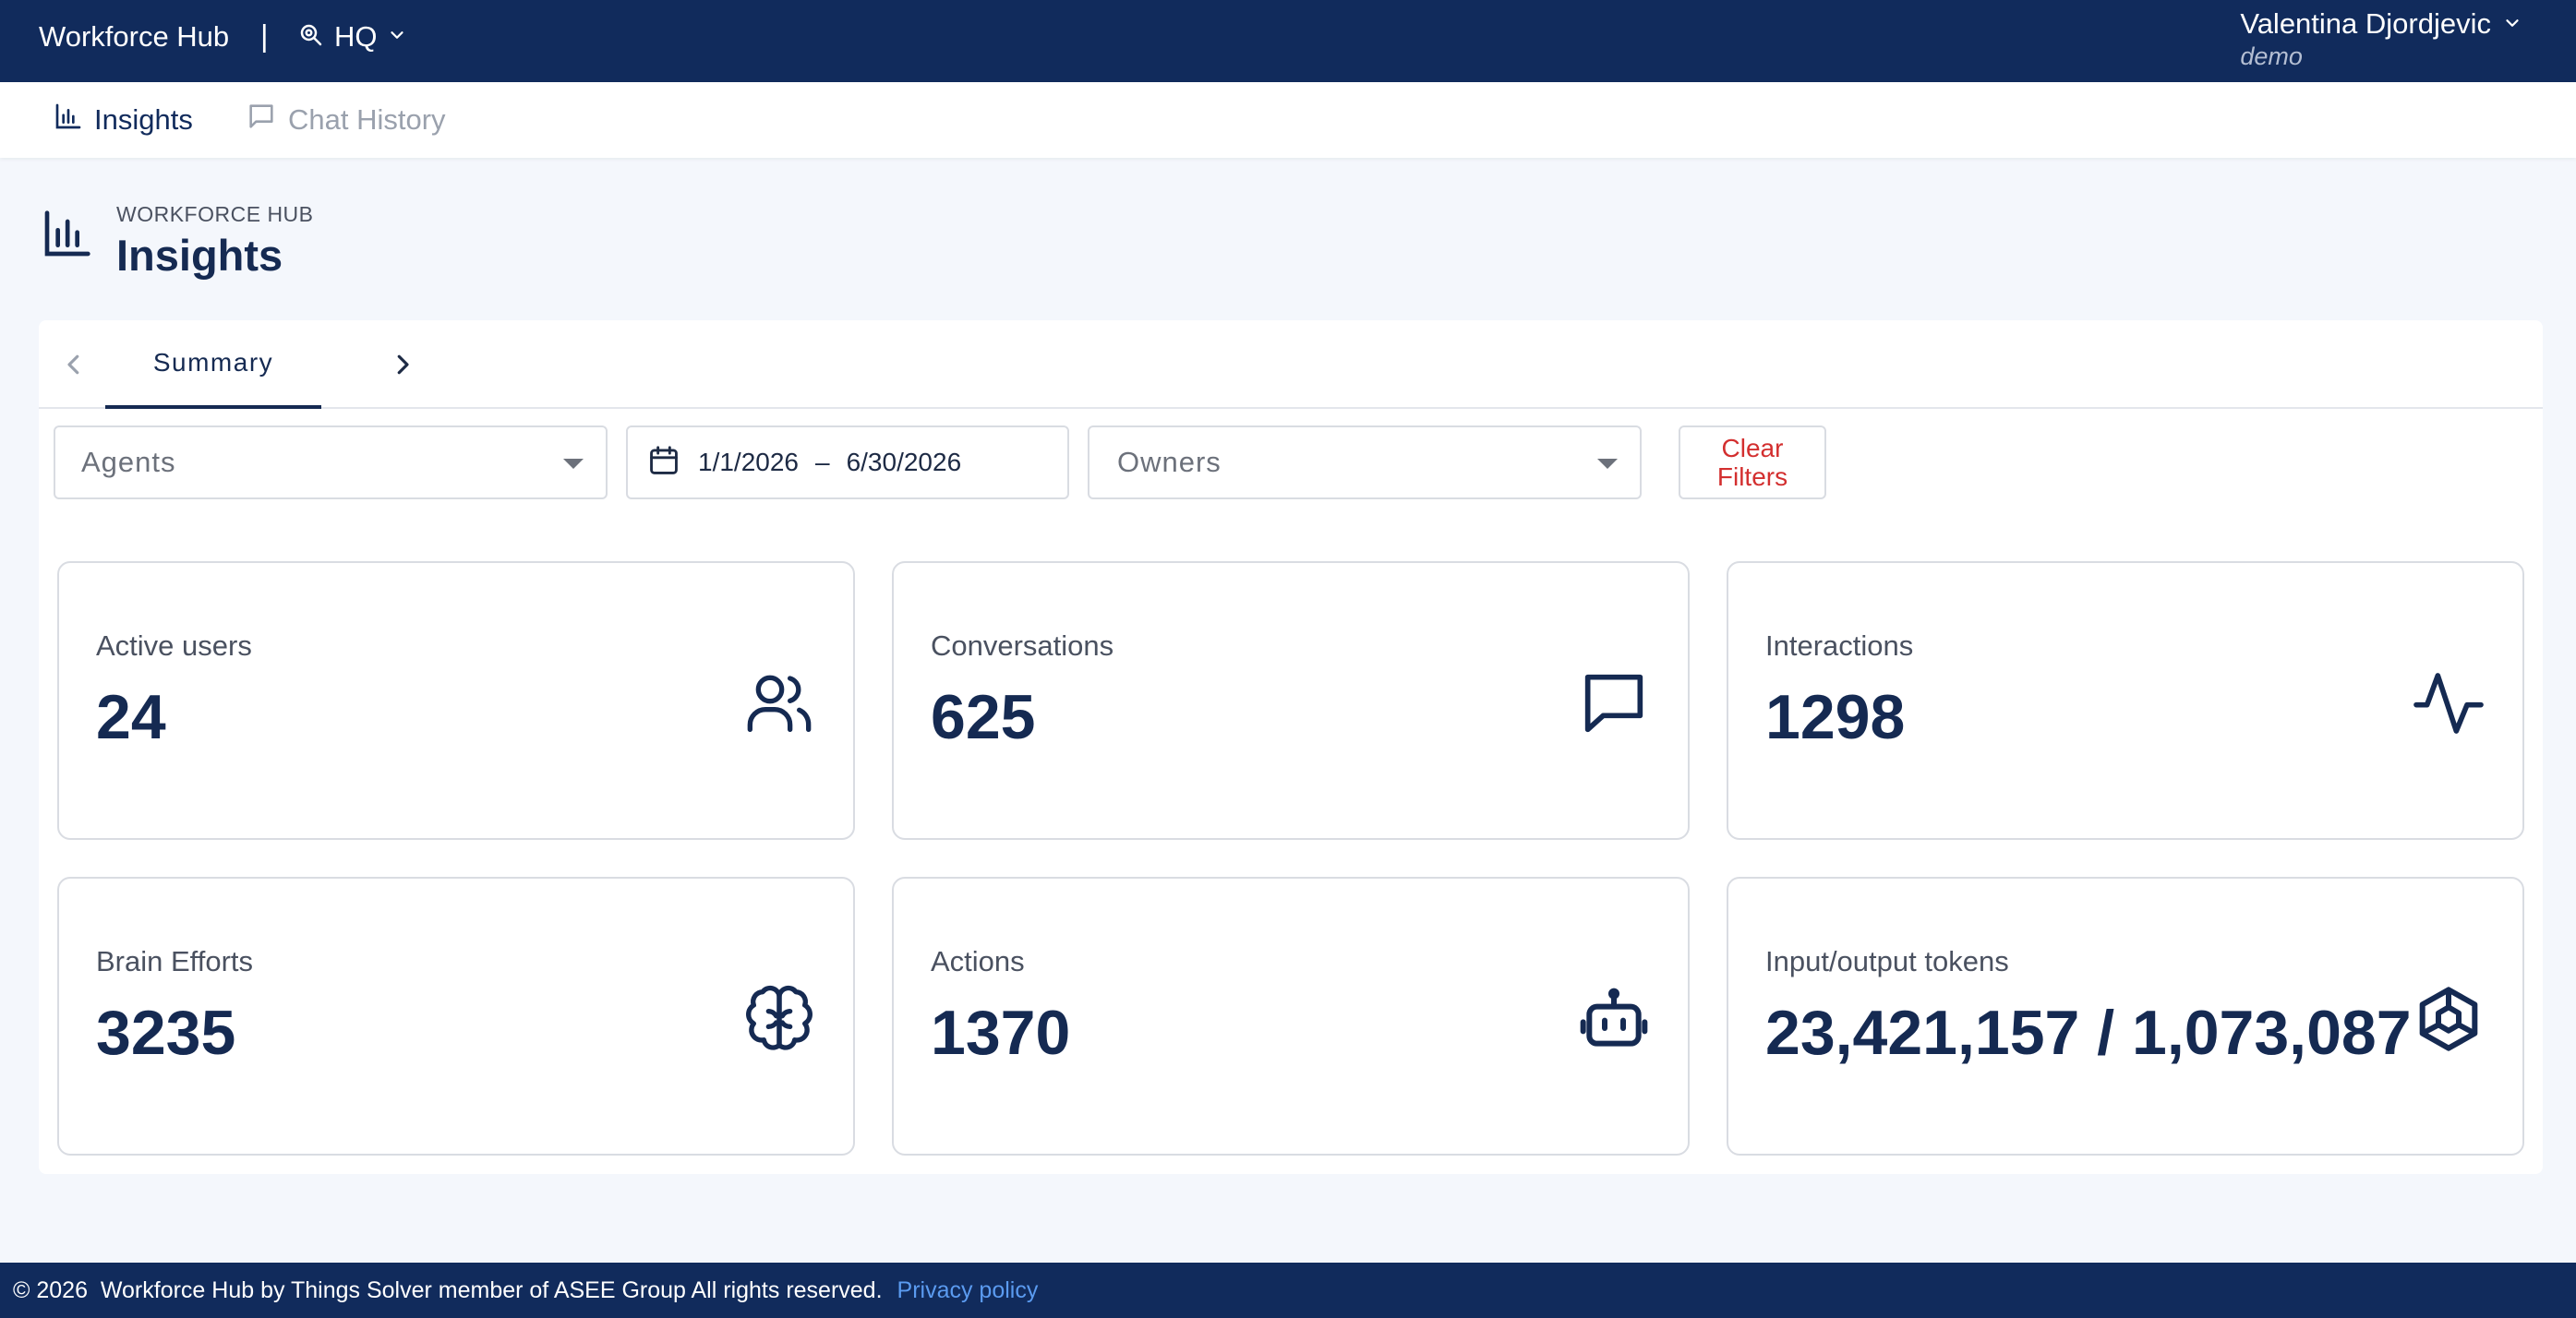 The width and height of the screenshot is (2576, 1318). Describe the element at coordinates (356, 36) in the screenshot. I see `site-label: HQ` at that location.